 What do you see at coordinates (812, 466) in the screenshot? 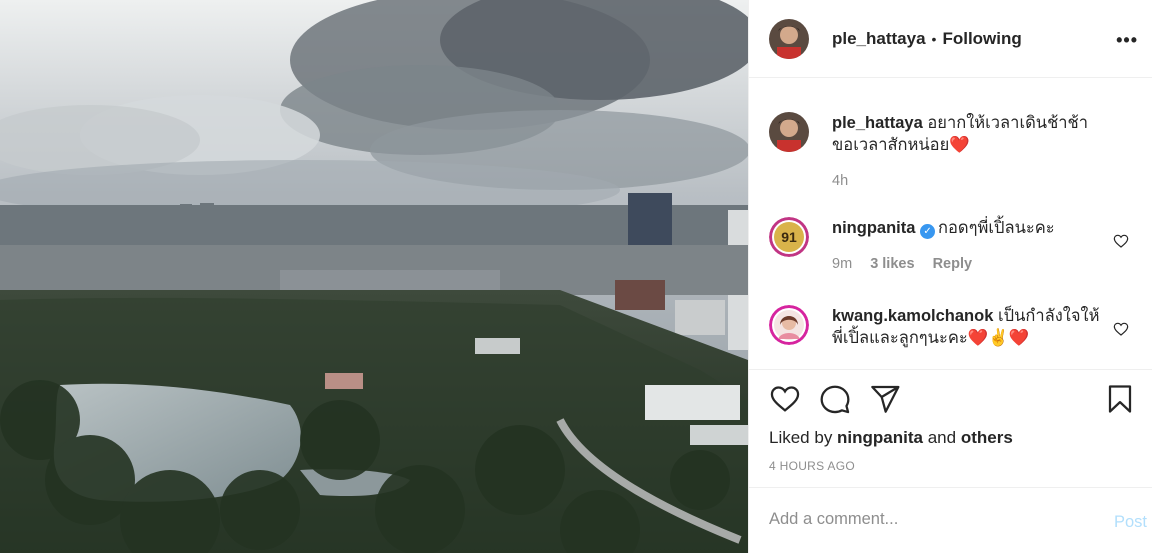
I see `post-timestamp: 4 HOURS AGO` at bounding box center [812, 466].